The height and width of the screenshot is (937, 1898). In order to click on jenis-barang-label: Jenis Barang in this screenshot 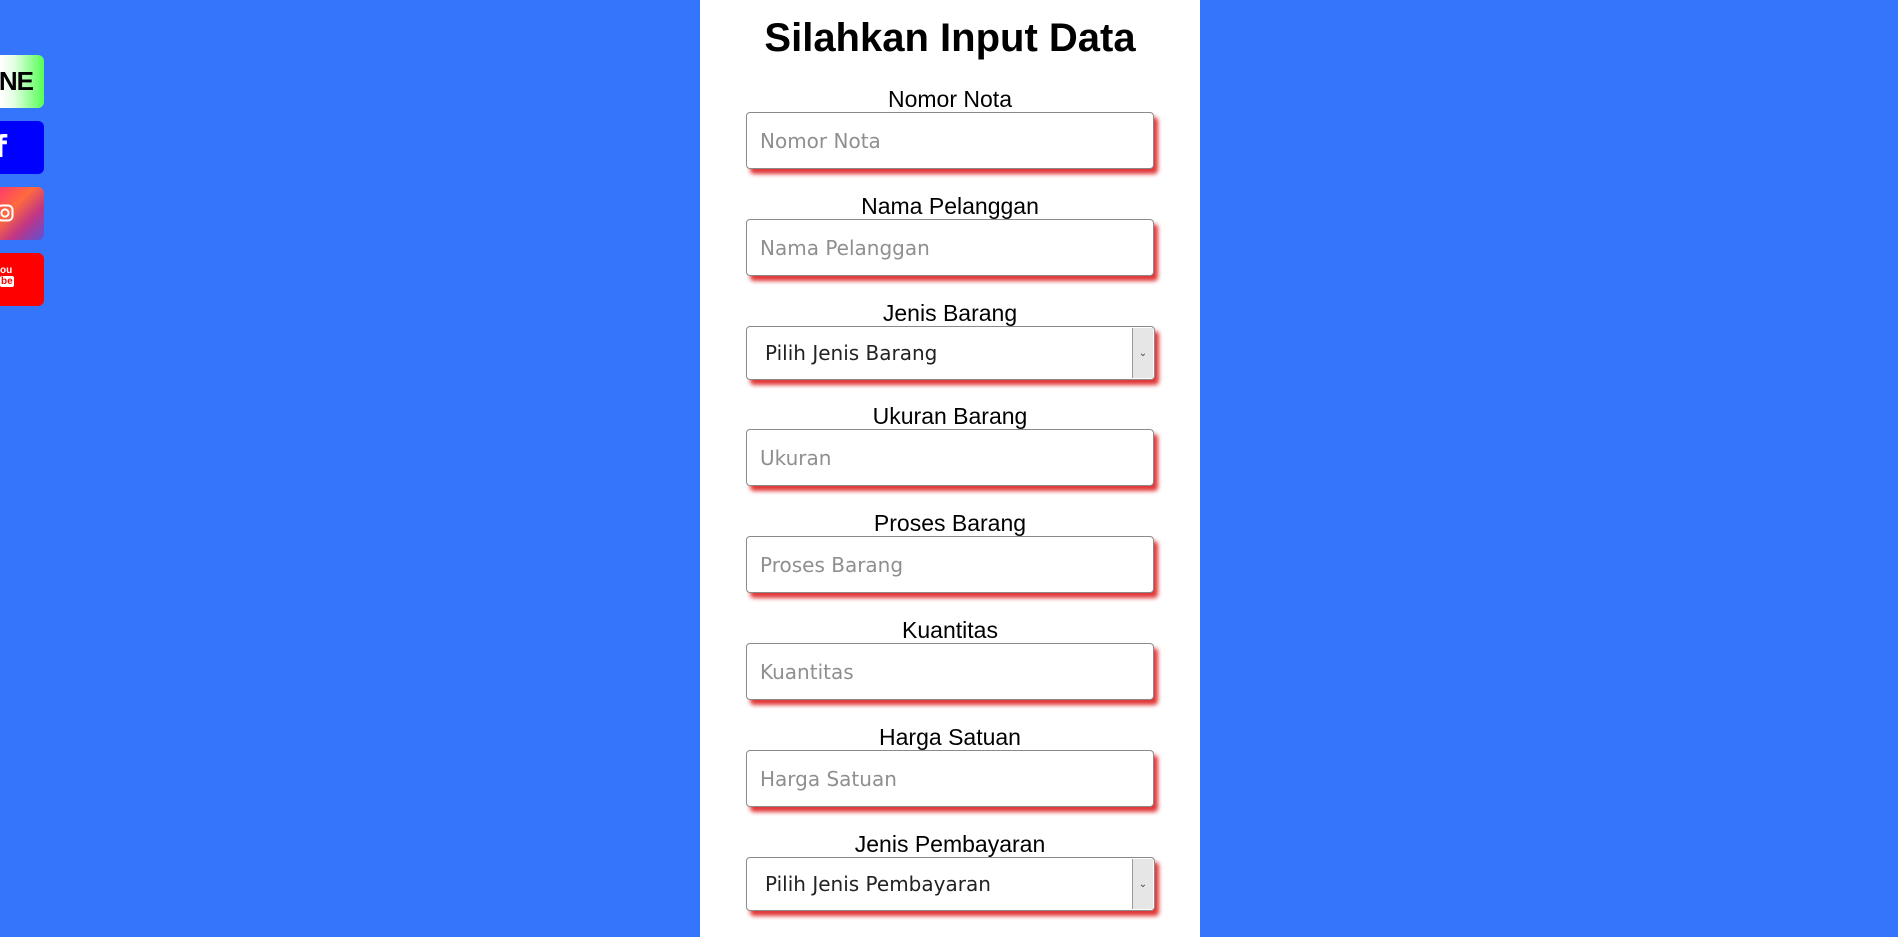, I will do `click(950, 313)`.